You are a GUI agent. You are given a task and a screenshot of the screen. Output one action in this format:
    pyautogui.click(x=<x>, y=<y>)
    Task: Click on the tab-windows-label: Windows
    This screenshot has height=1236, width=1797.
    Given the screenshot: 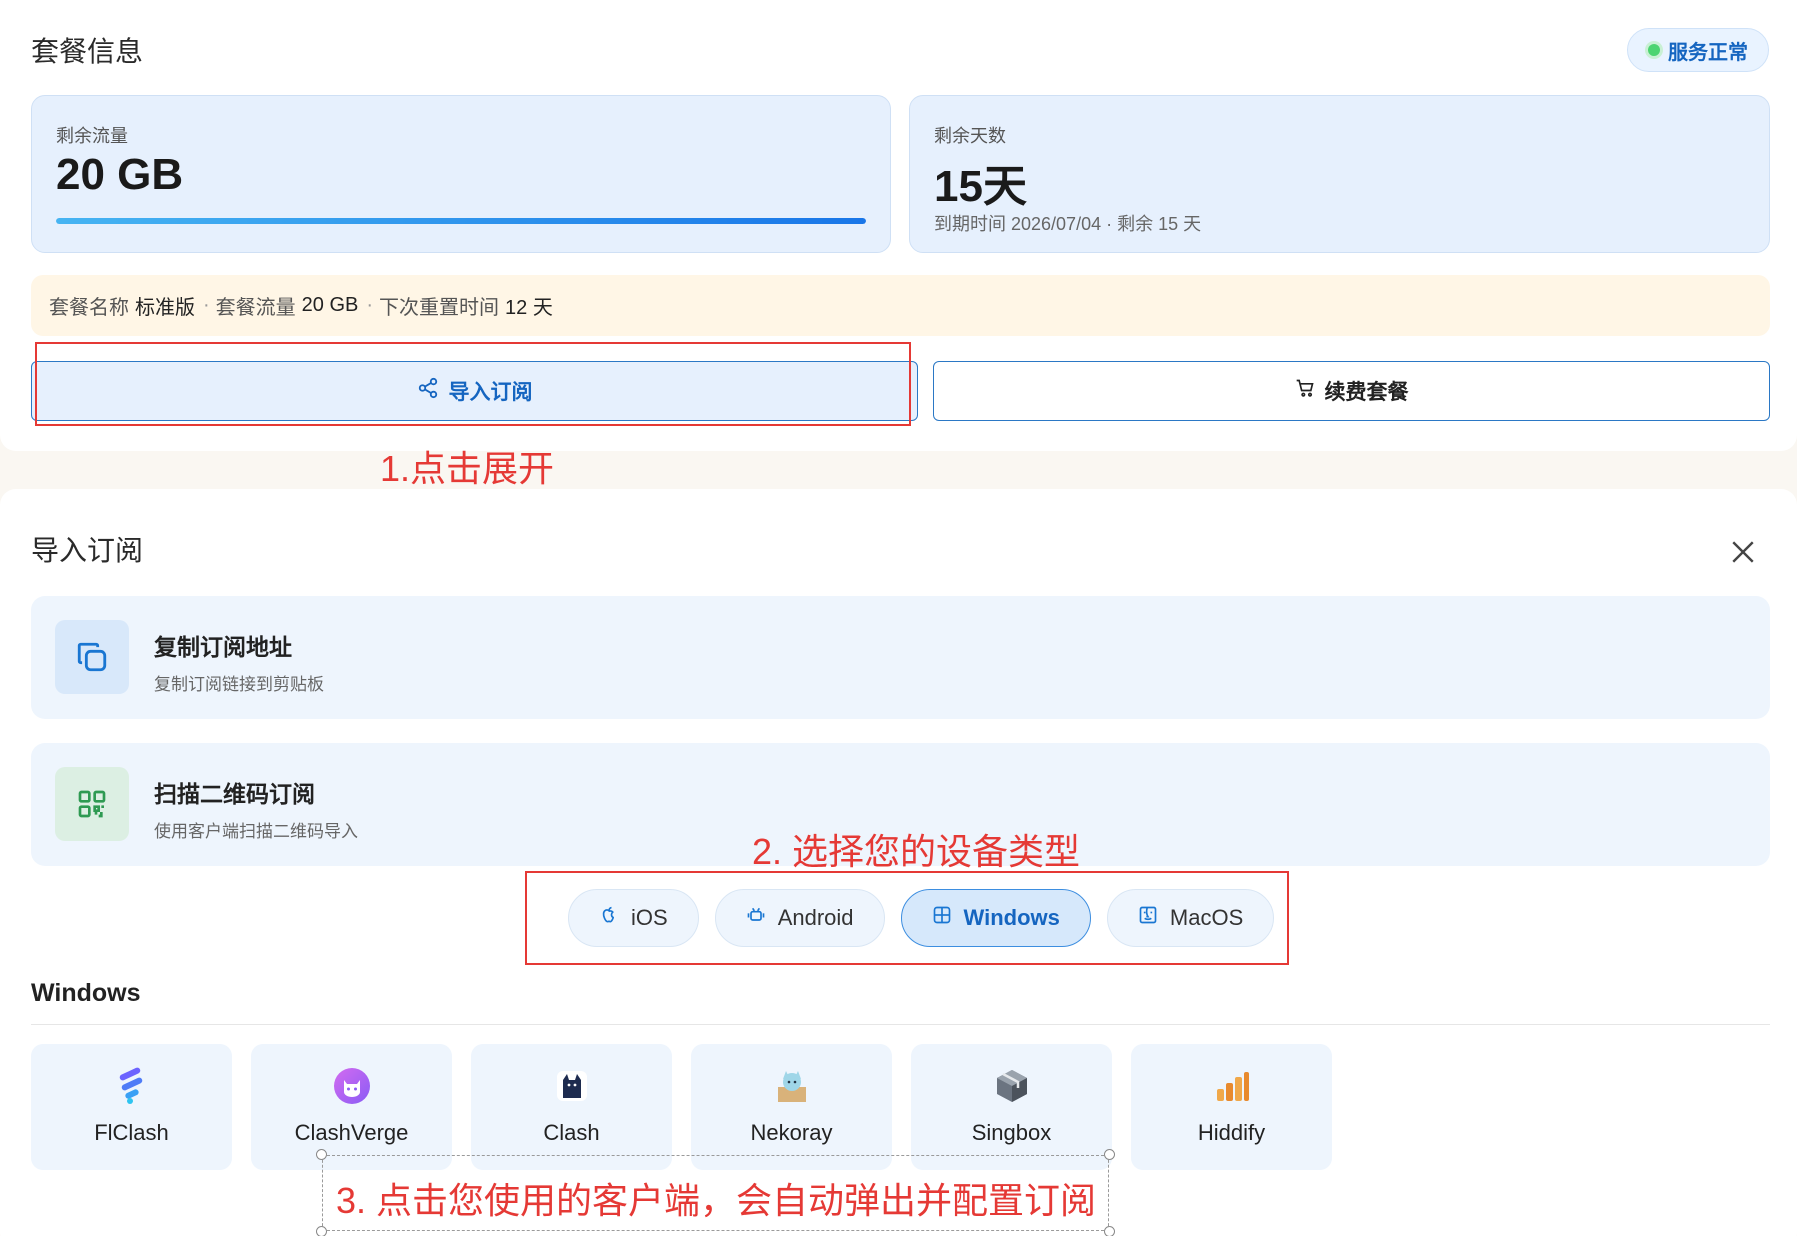 What is the action you would take?
    pyautogui.click(x=1011, y=917)
    